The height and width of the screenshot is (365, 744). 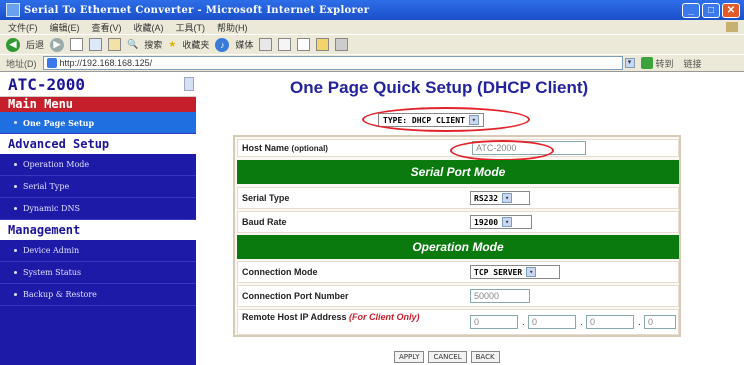 What do you see at coordinates (56, 164) in the screenshot?
I see `sidebar-item-label: Operation Mode` at bounding box center [56, 164].